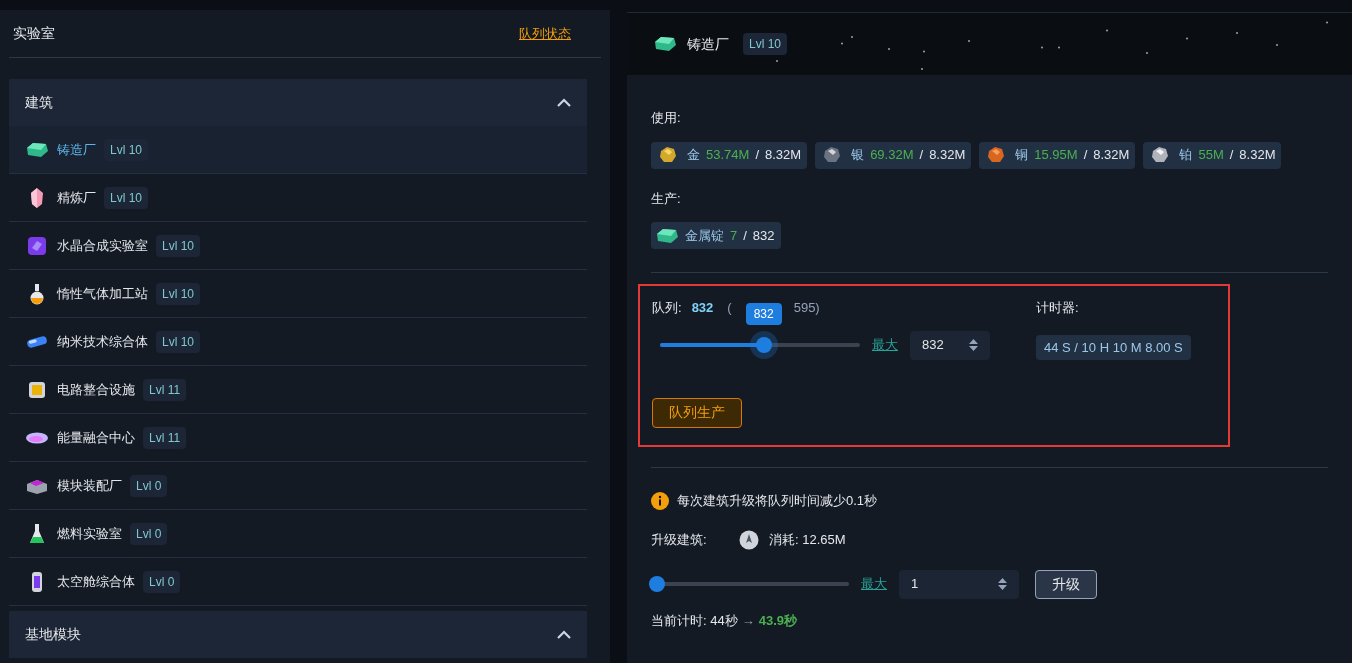  Describe the element at coordinates (729, 308) in the screenshot. I see `queue-max: (` at that location.